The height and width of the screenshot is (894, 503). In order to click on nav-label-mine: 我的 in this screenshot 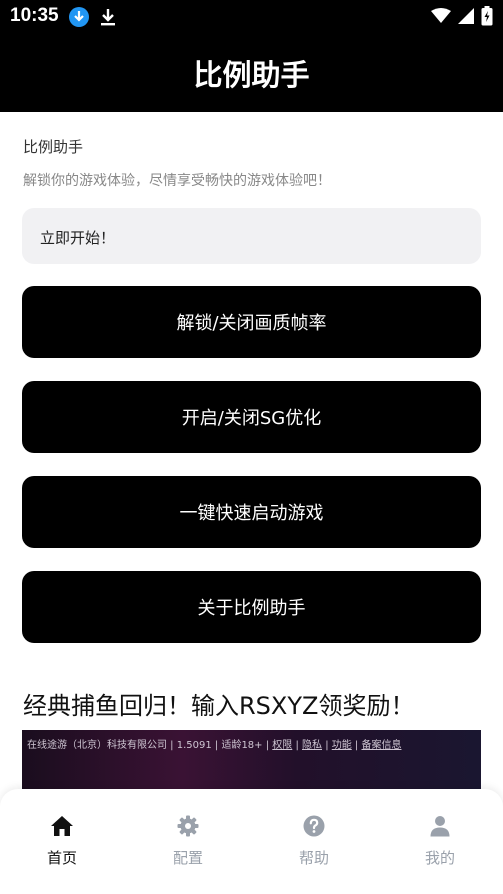, I will do `click(439, 858)`.